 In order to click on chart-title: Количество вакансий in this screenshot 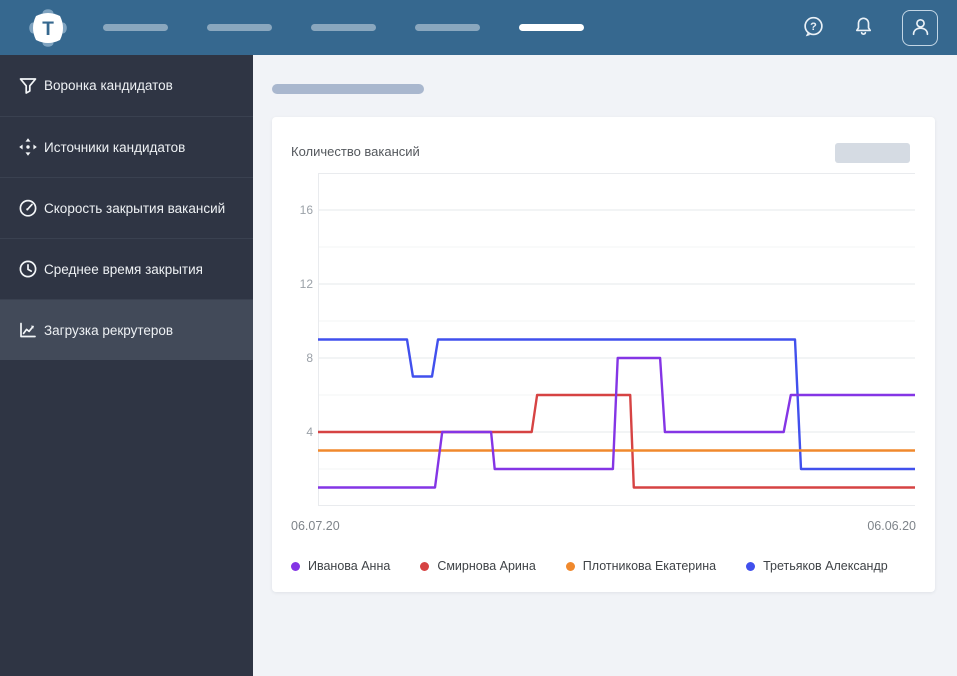, I will do `click(355, 151)`.